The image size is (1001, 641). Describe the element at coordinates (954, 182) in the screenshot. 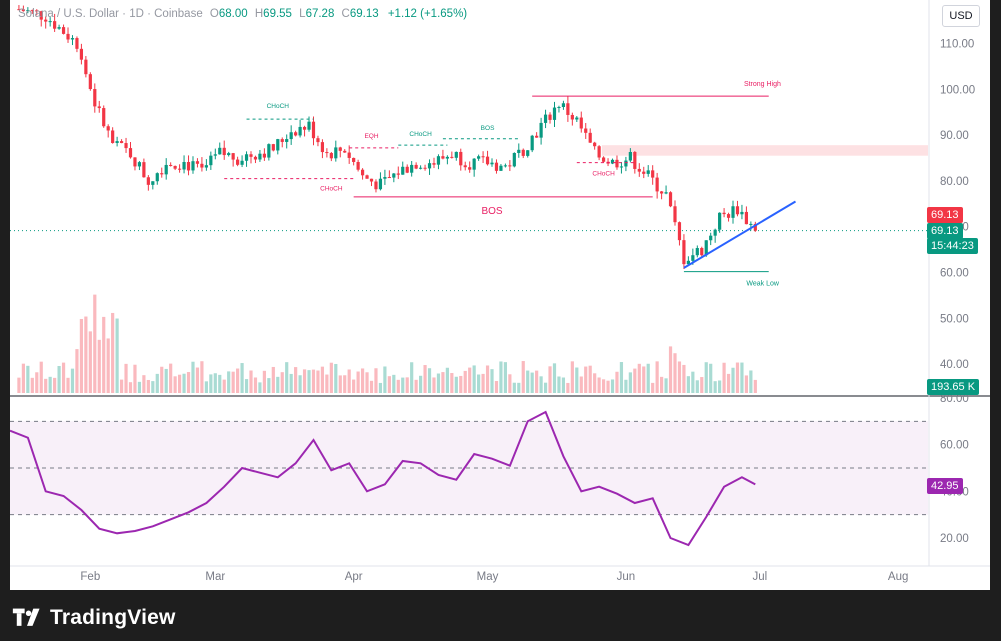

I see `price-tick-label: 80.00` at that location.